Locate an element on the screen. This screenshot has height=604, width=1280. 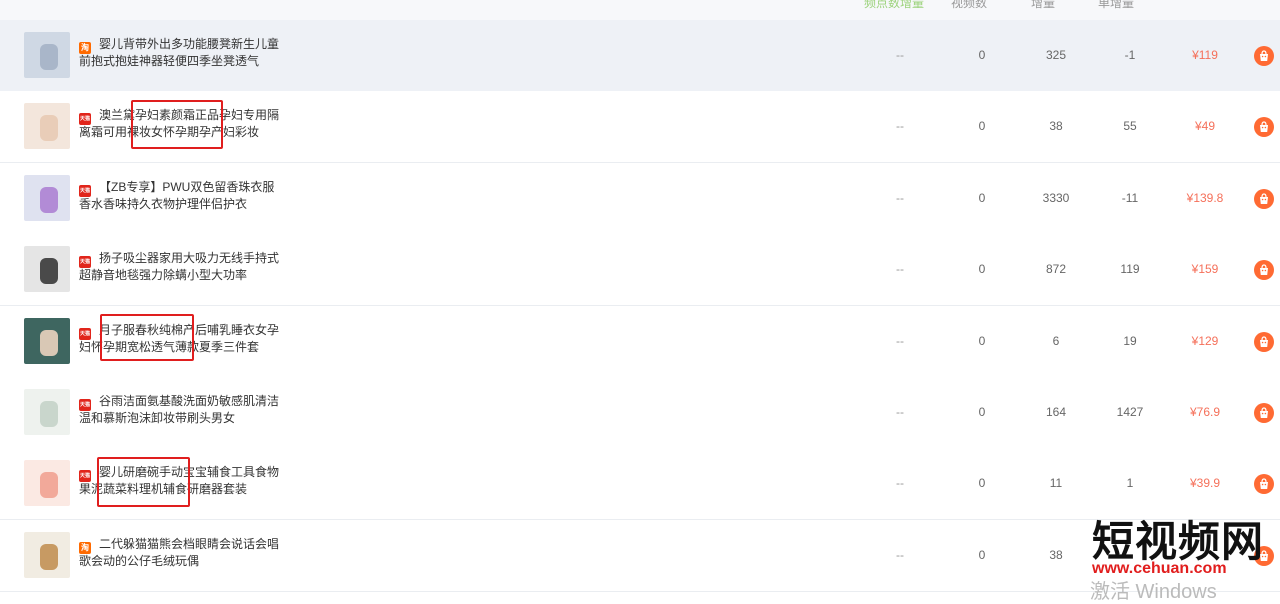
increment: 11 is located at coordinates (1056, 483).